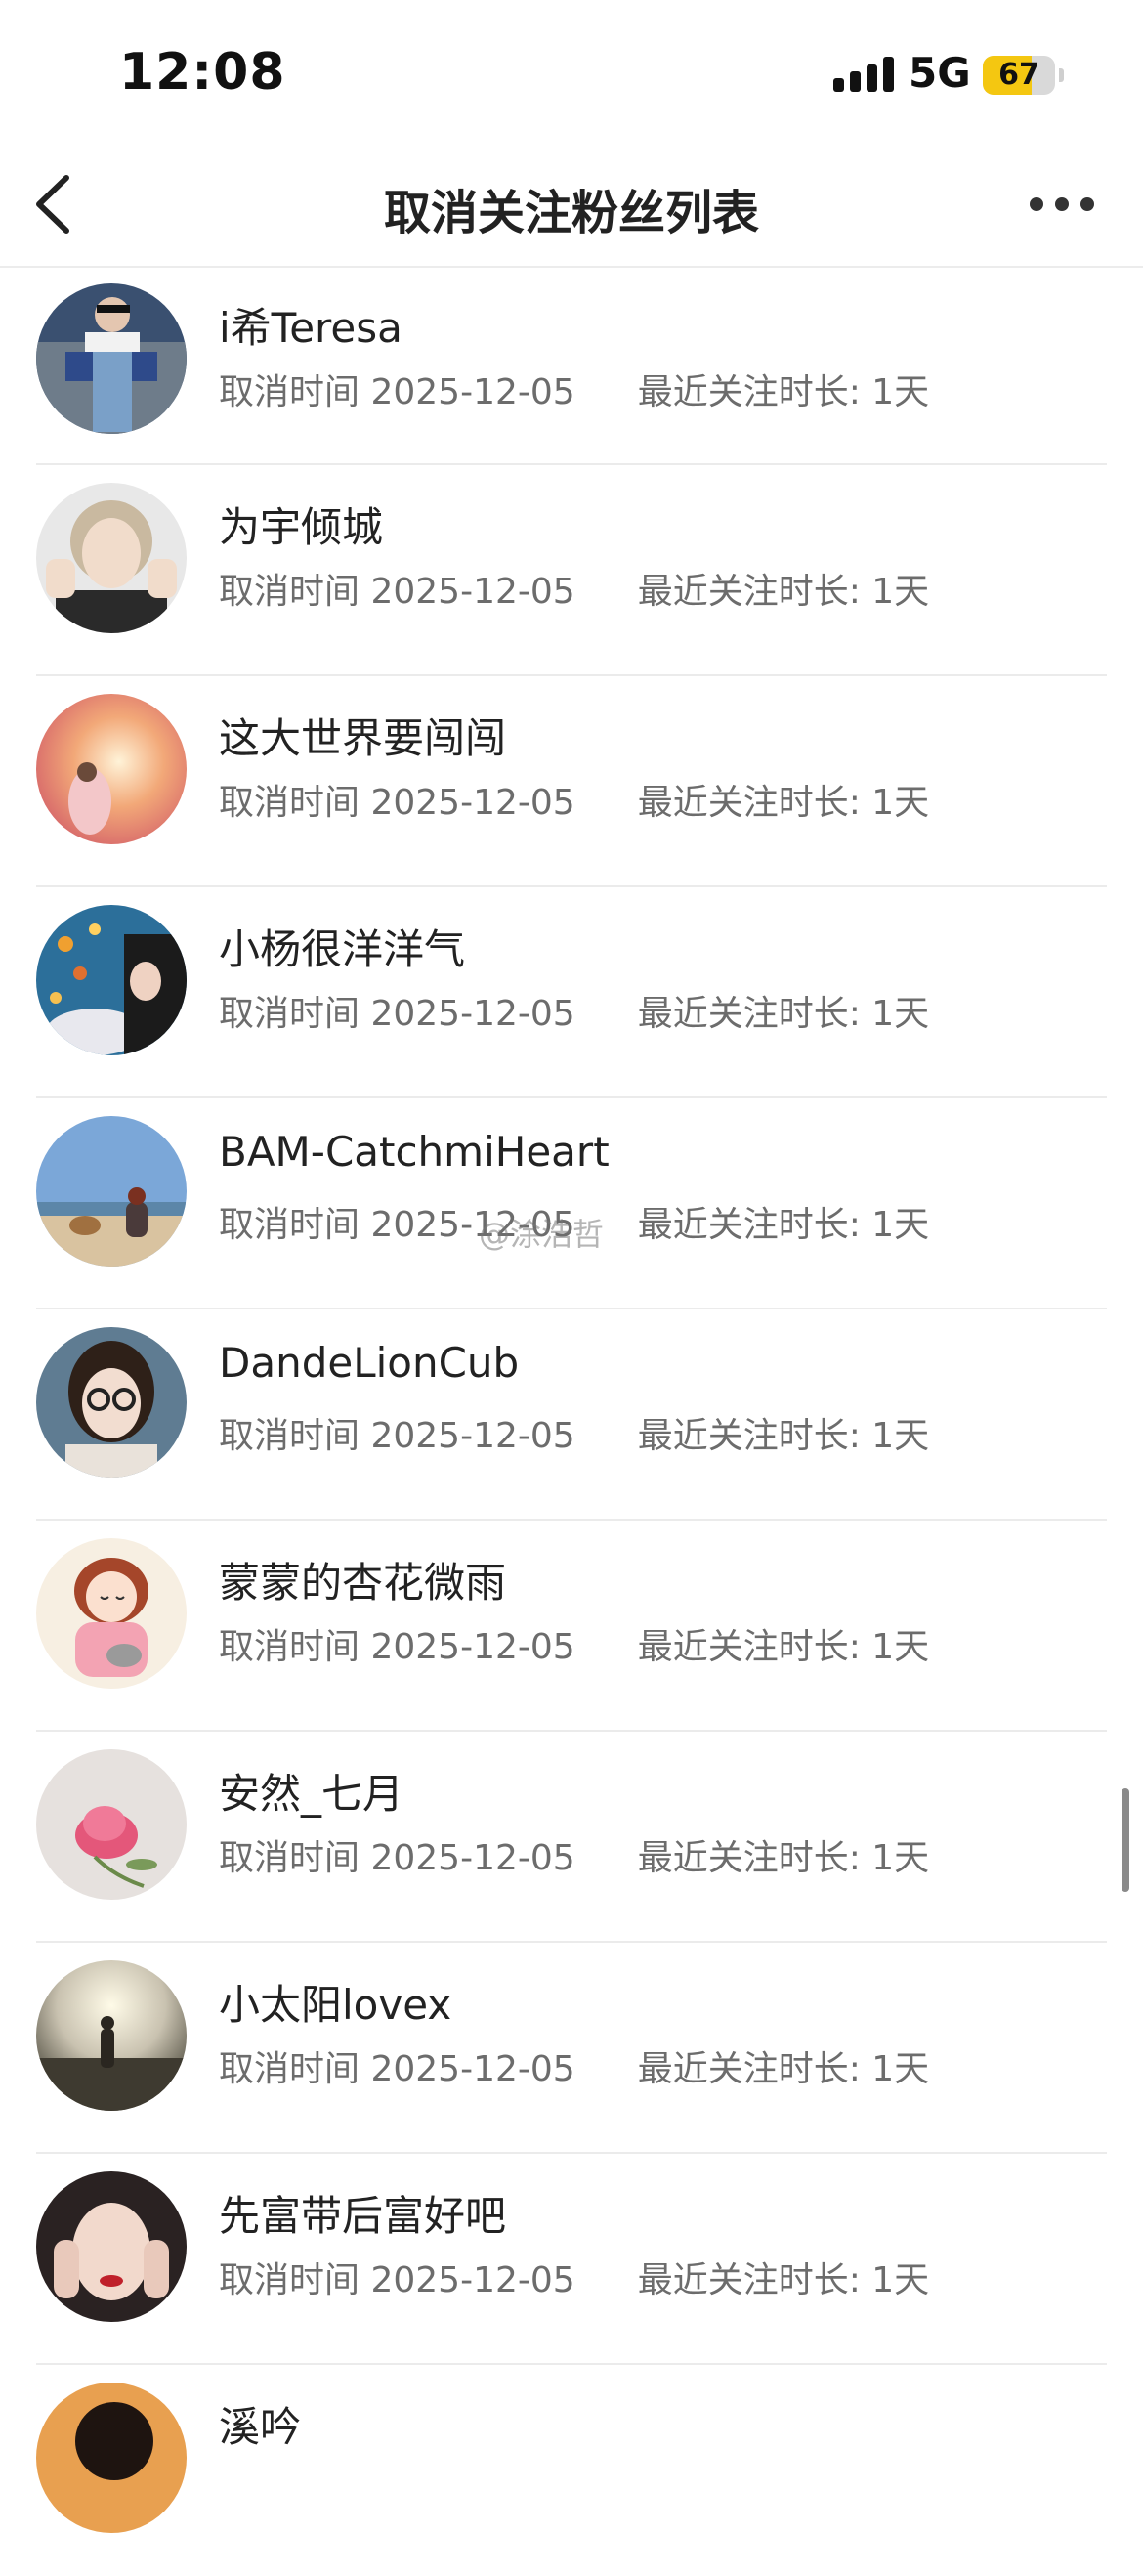  I want to click on user-name: 这大世界要闯闯, so click(363, 738).